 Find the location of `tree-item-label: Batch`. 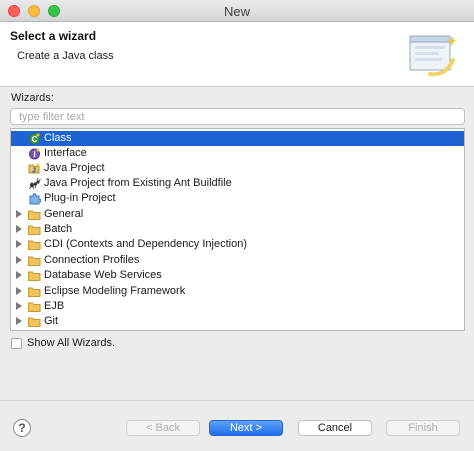

tree-item-label: Batch is located at coordinates (58, 229).